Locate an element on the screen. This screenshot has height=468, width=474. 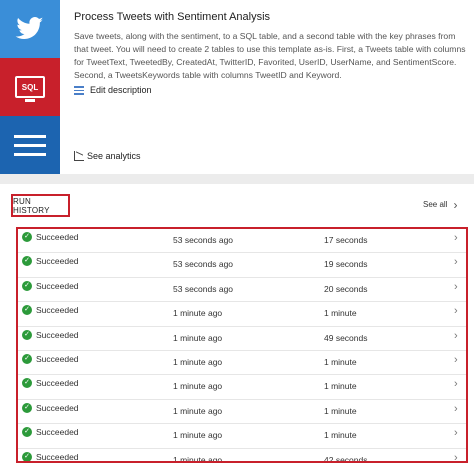
sql-monitor-icon: SQL is located at coordinates (30, 89).